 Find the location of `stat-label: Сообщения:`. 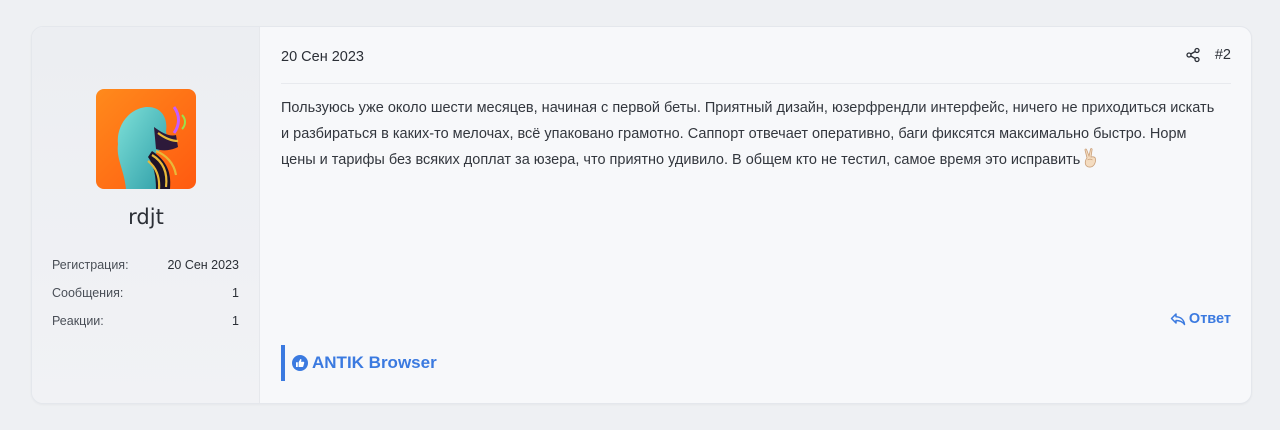

stat-label: Сообщения: is located at coordinates (88, 293).